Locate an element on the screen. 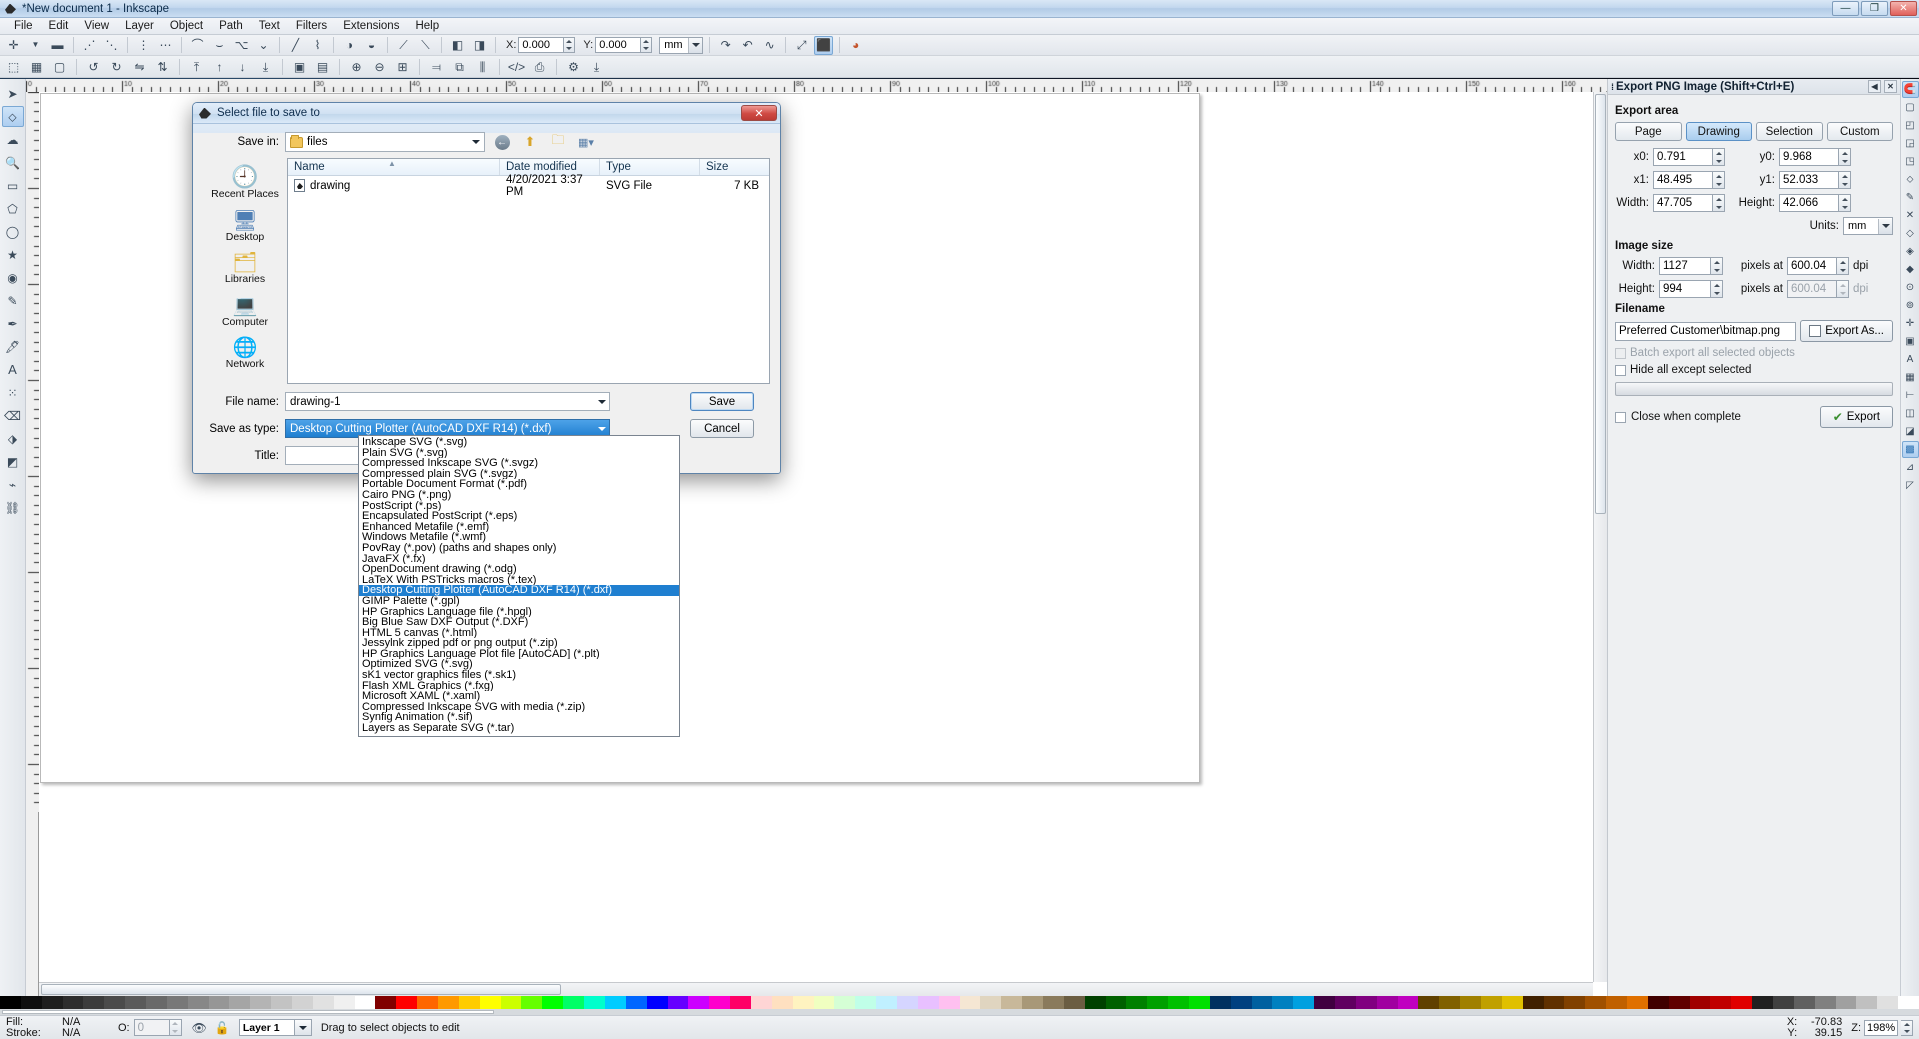  join-nodes-icon: ⋱ is located at coordinates (111, 45).